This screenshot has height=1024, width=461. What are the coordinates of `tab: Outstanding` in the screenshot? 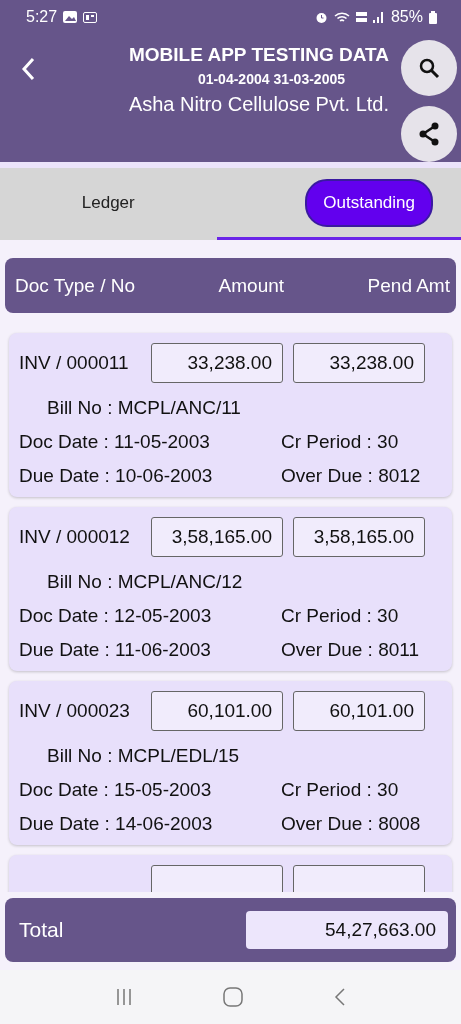 It's located at (369, 202).